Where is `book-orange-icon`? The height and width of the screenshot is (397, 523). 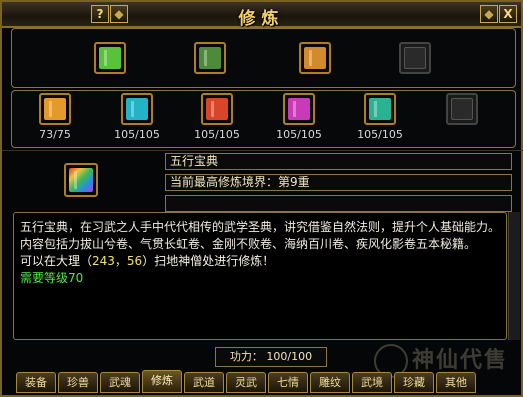
book-orange-icon is located at coordinates (55, 109).